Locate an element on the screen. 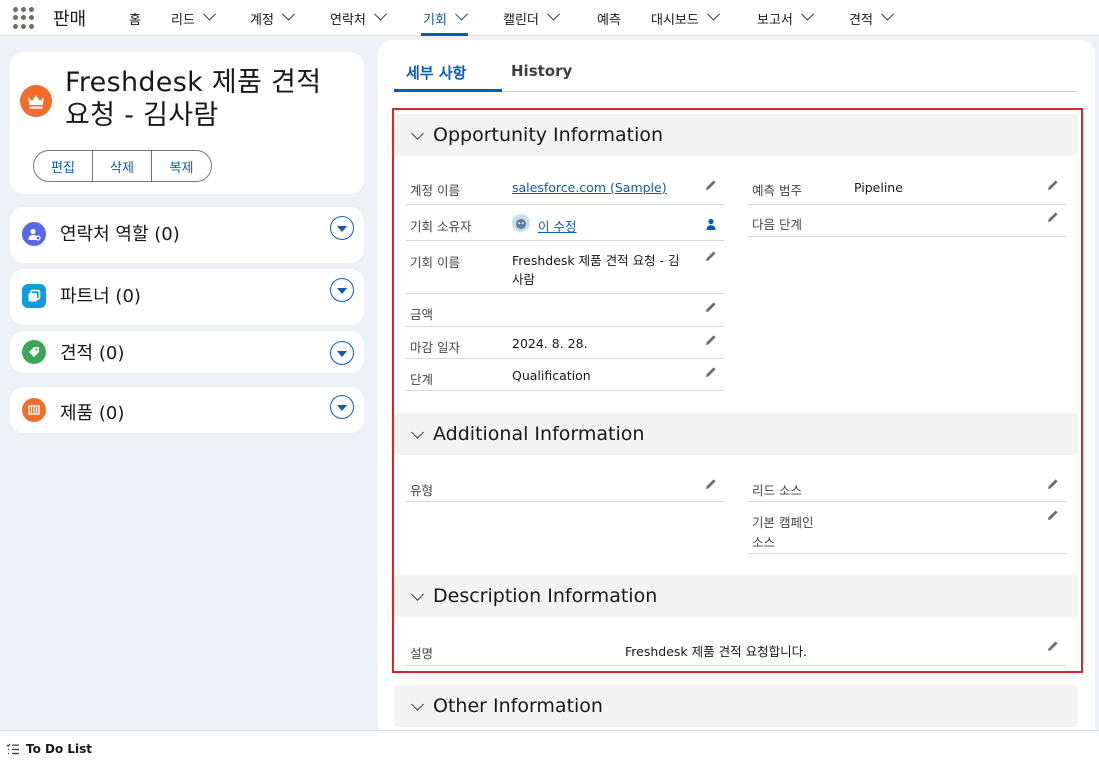 The image size is (1099, 767). field-account-name: 계정 이름 salesforce.com (Sample) is located at coordinates (565, 189).